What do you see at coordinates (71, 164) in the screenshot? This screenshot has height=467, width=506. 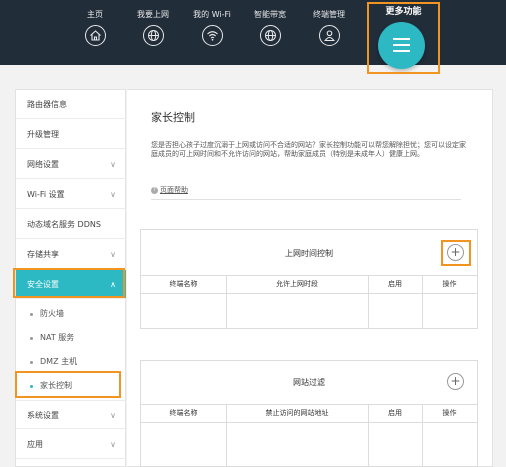 I see `sidebar-item-network: 网络设置 ∨` at bounding box center [71, 164].